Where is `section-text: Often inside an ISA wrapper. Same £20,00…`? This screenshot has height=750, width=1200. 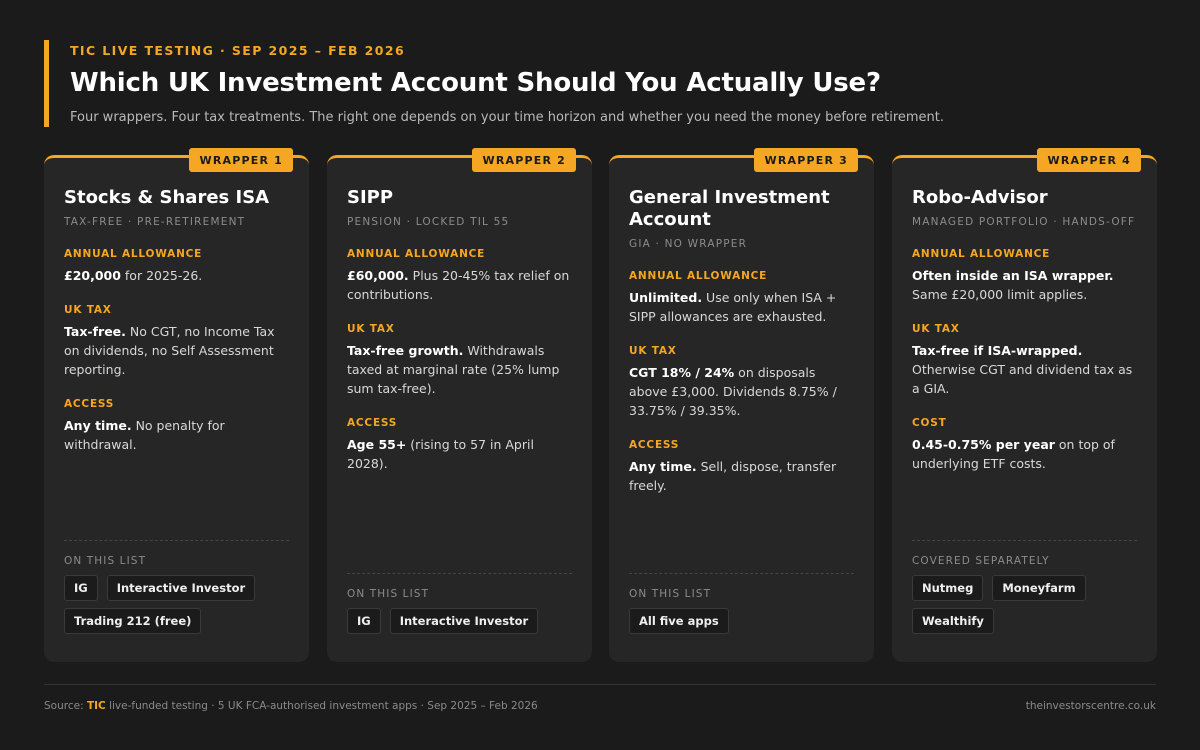
section-text: Often inside an ISA wrapper. Same £20,00… is located at coordinates (1024, 285).